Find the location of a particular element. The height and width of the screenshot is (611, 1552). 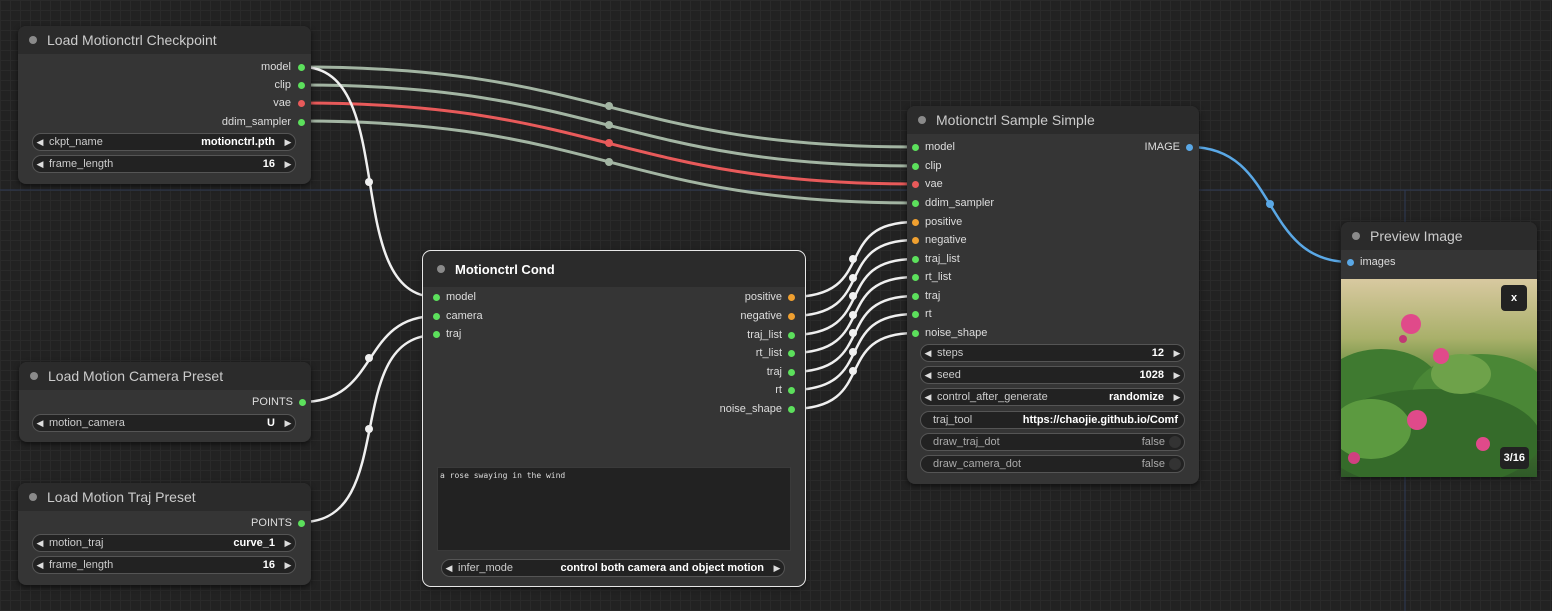

node-header: Load Motion Traj Preset is located at coordinates (164, 497).